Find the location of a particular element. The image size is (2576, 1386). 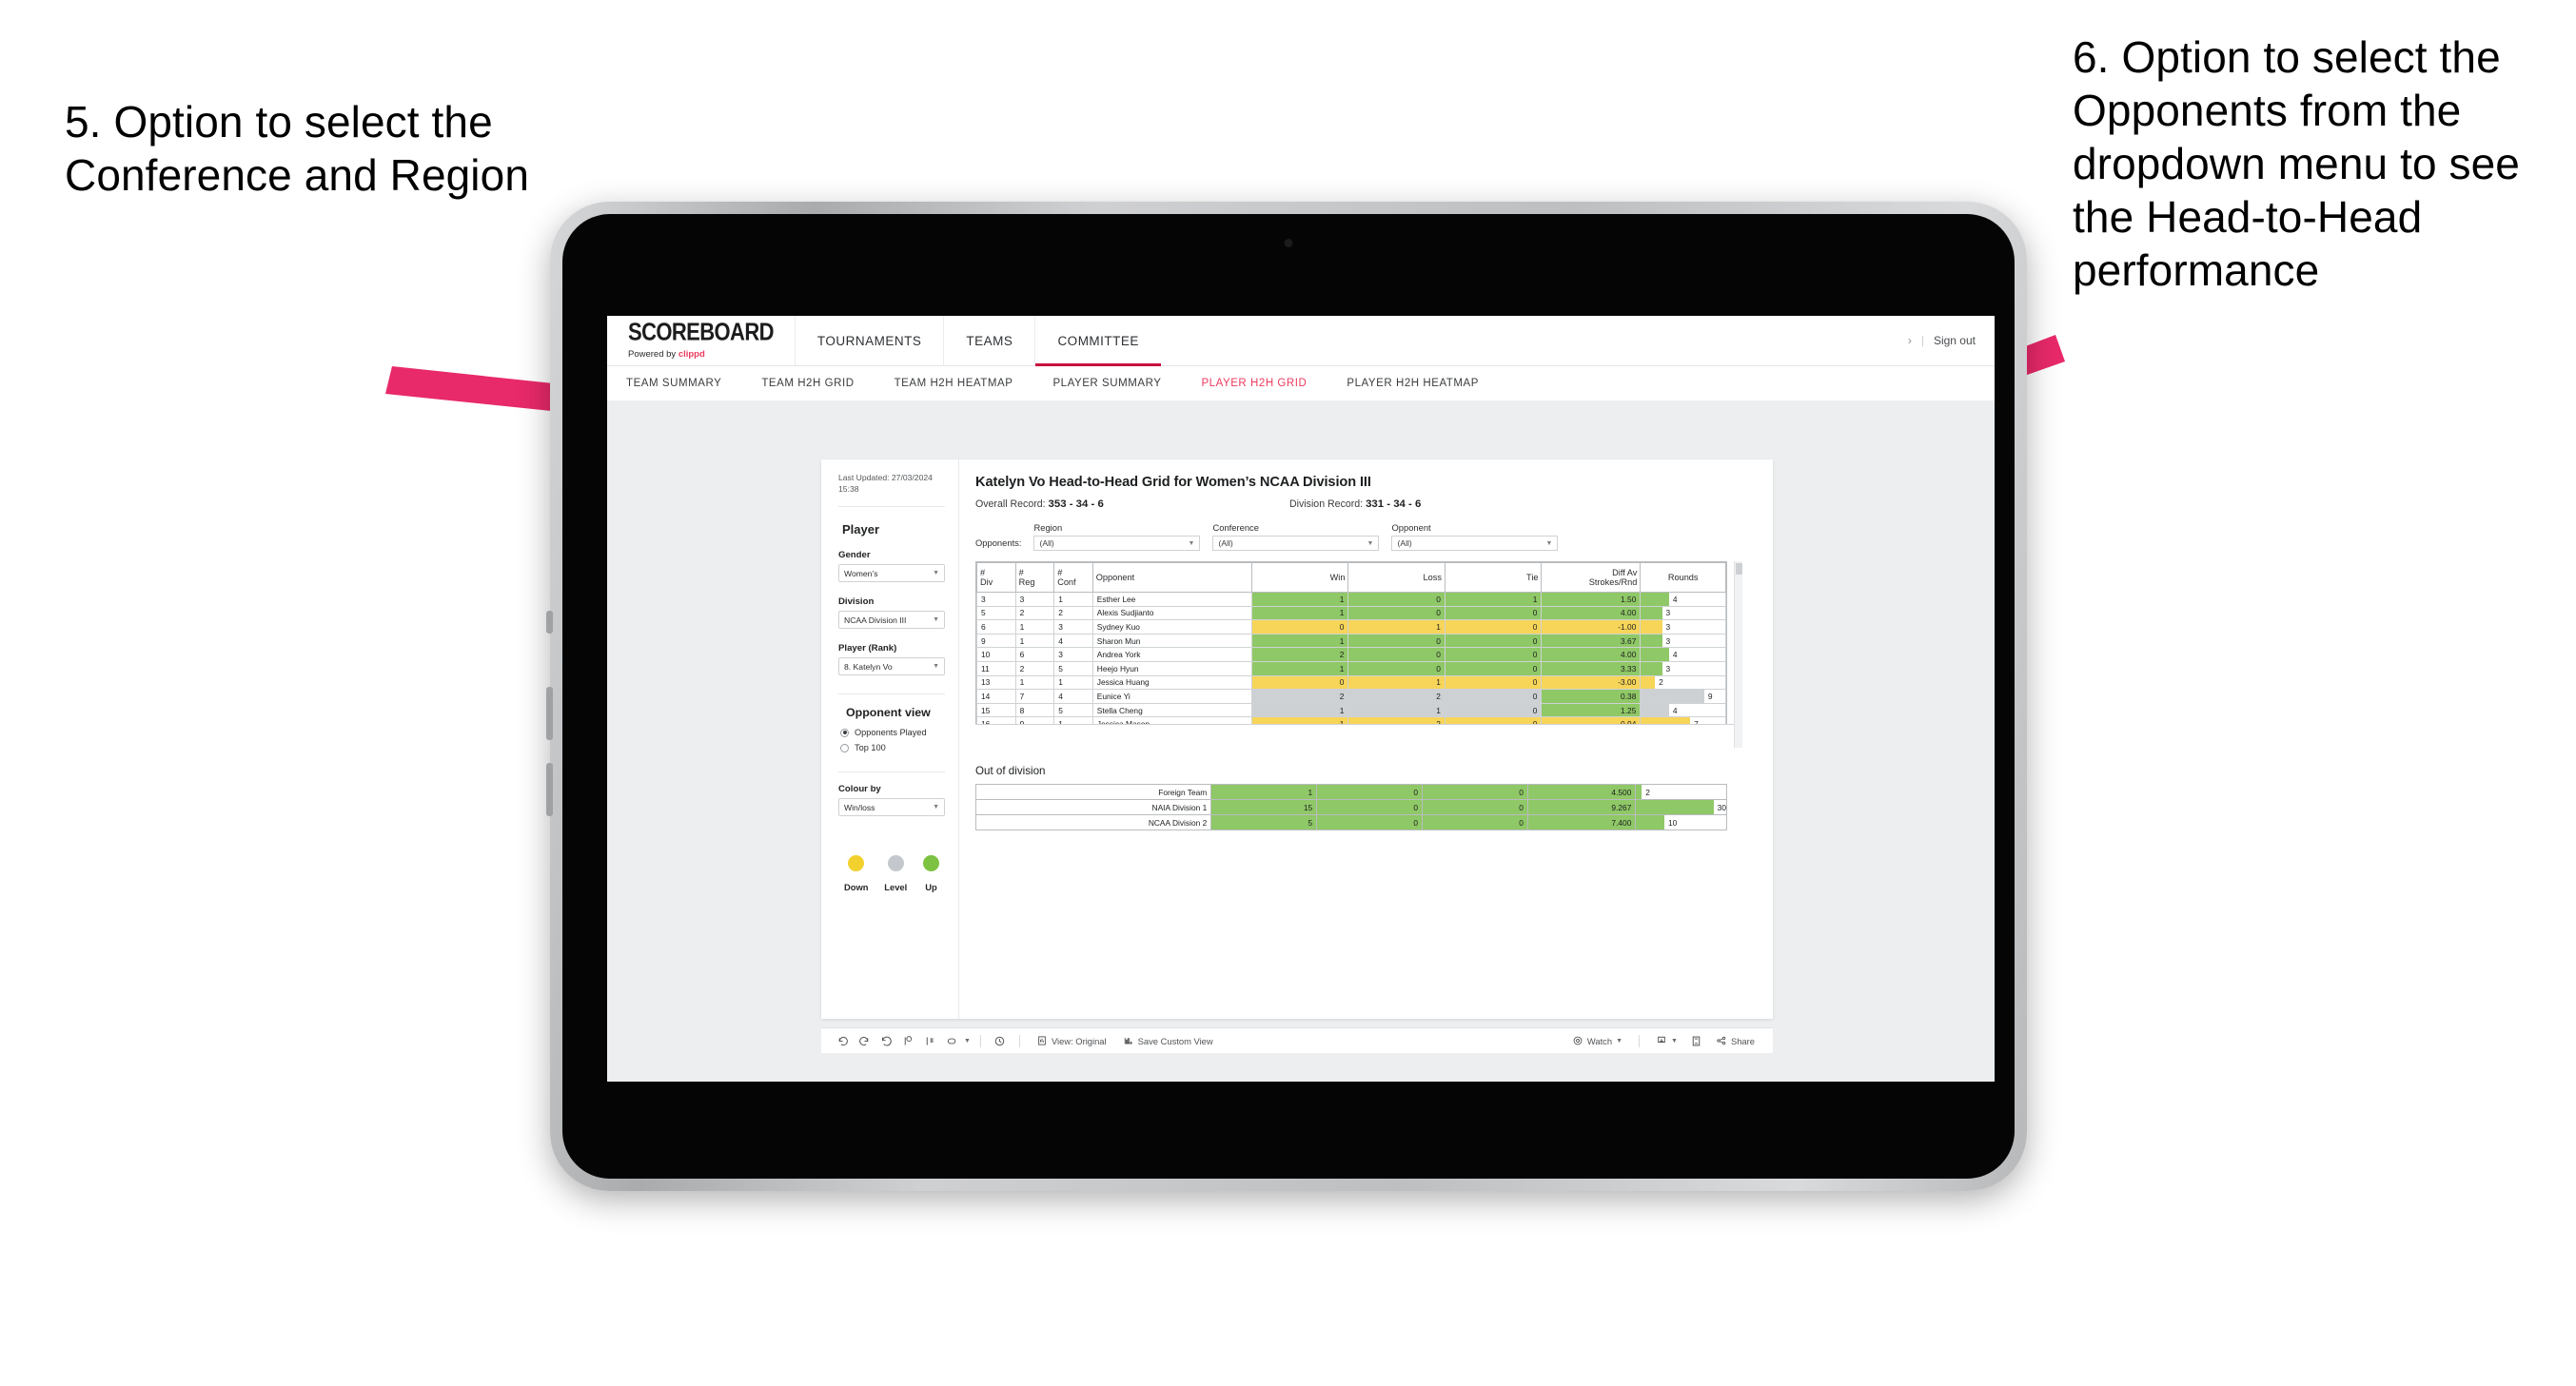

filter-region: Region (All) ▼ is located at coordinates (1117, 536).